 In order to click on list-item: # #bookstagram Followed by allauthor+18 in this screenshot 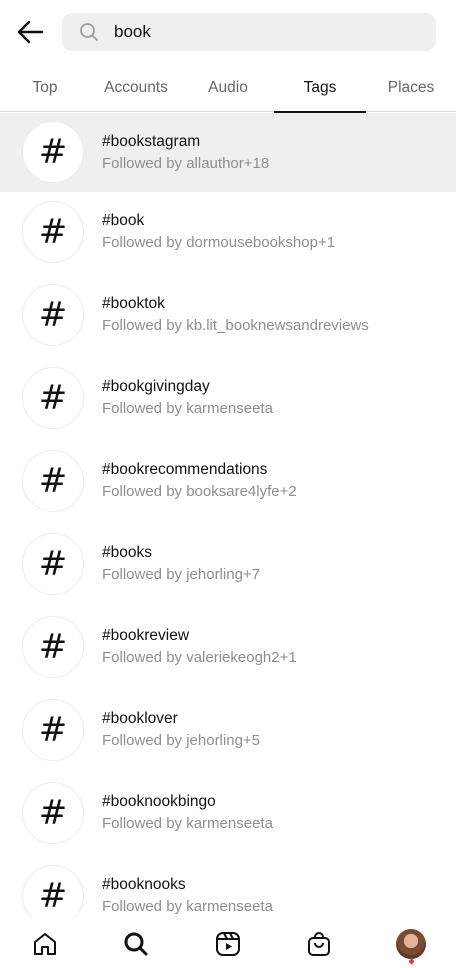, I will do `click(228, 152)`.